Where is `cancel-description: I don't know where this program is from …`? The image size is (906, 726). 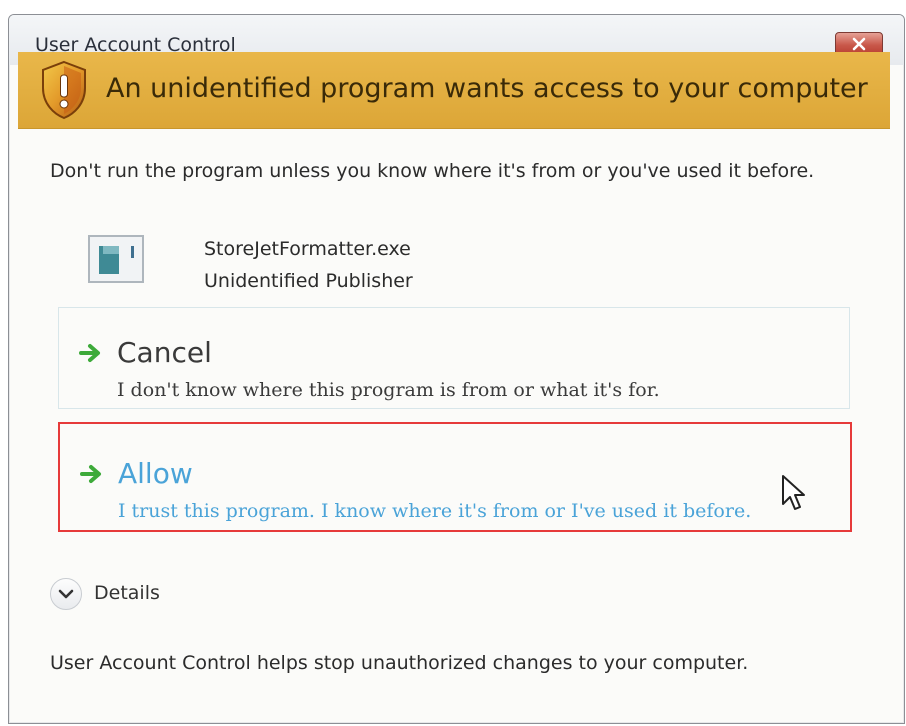 cancel-description: I don't know where this program is from … is located at coordinates (388, 390).